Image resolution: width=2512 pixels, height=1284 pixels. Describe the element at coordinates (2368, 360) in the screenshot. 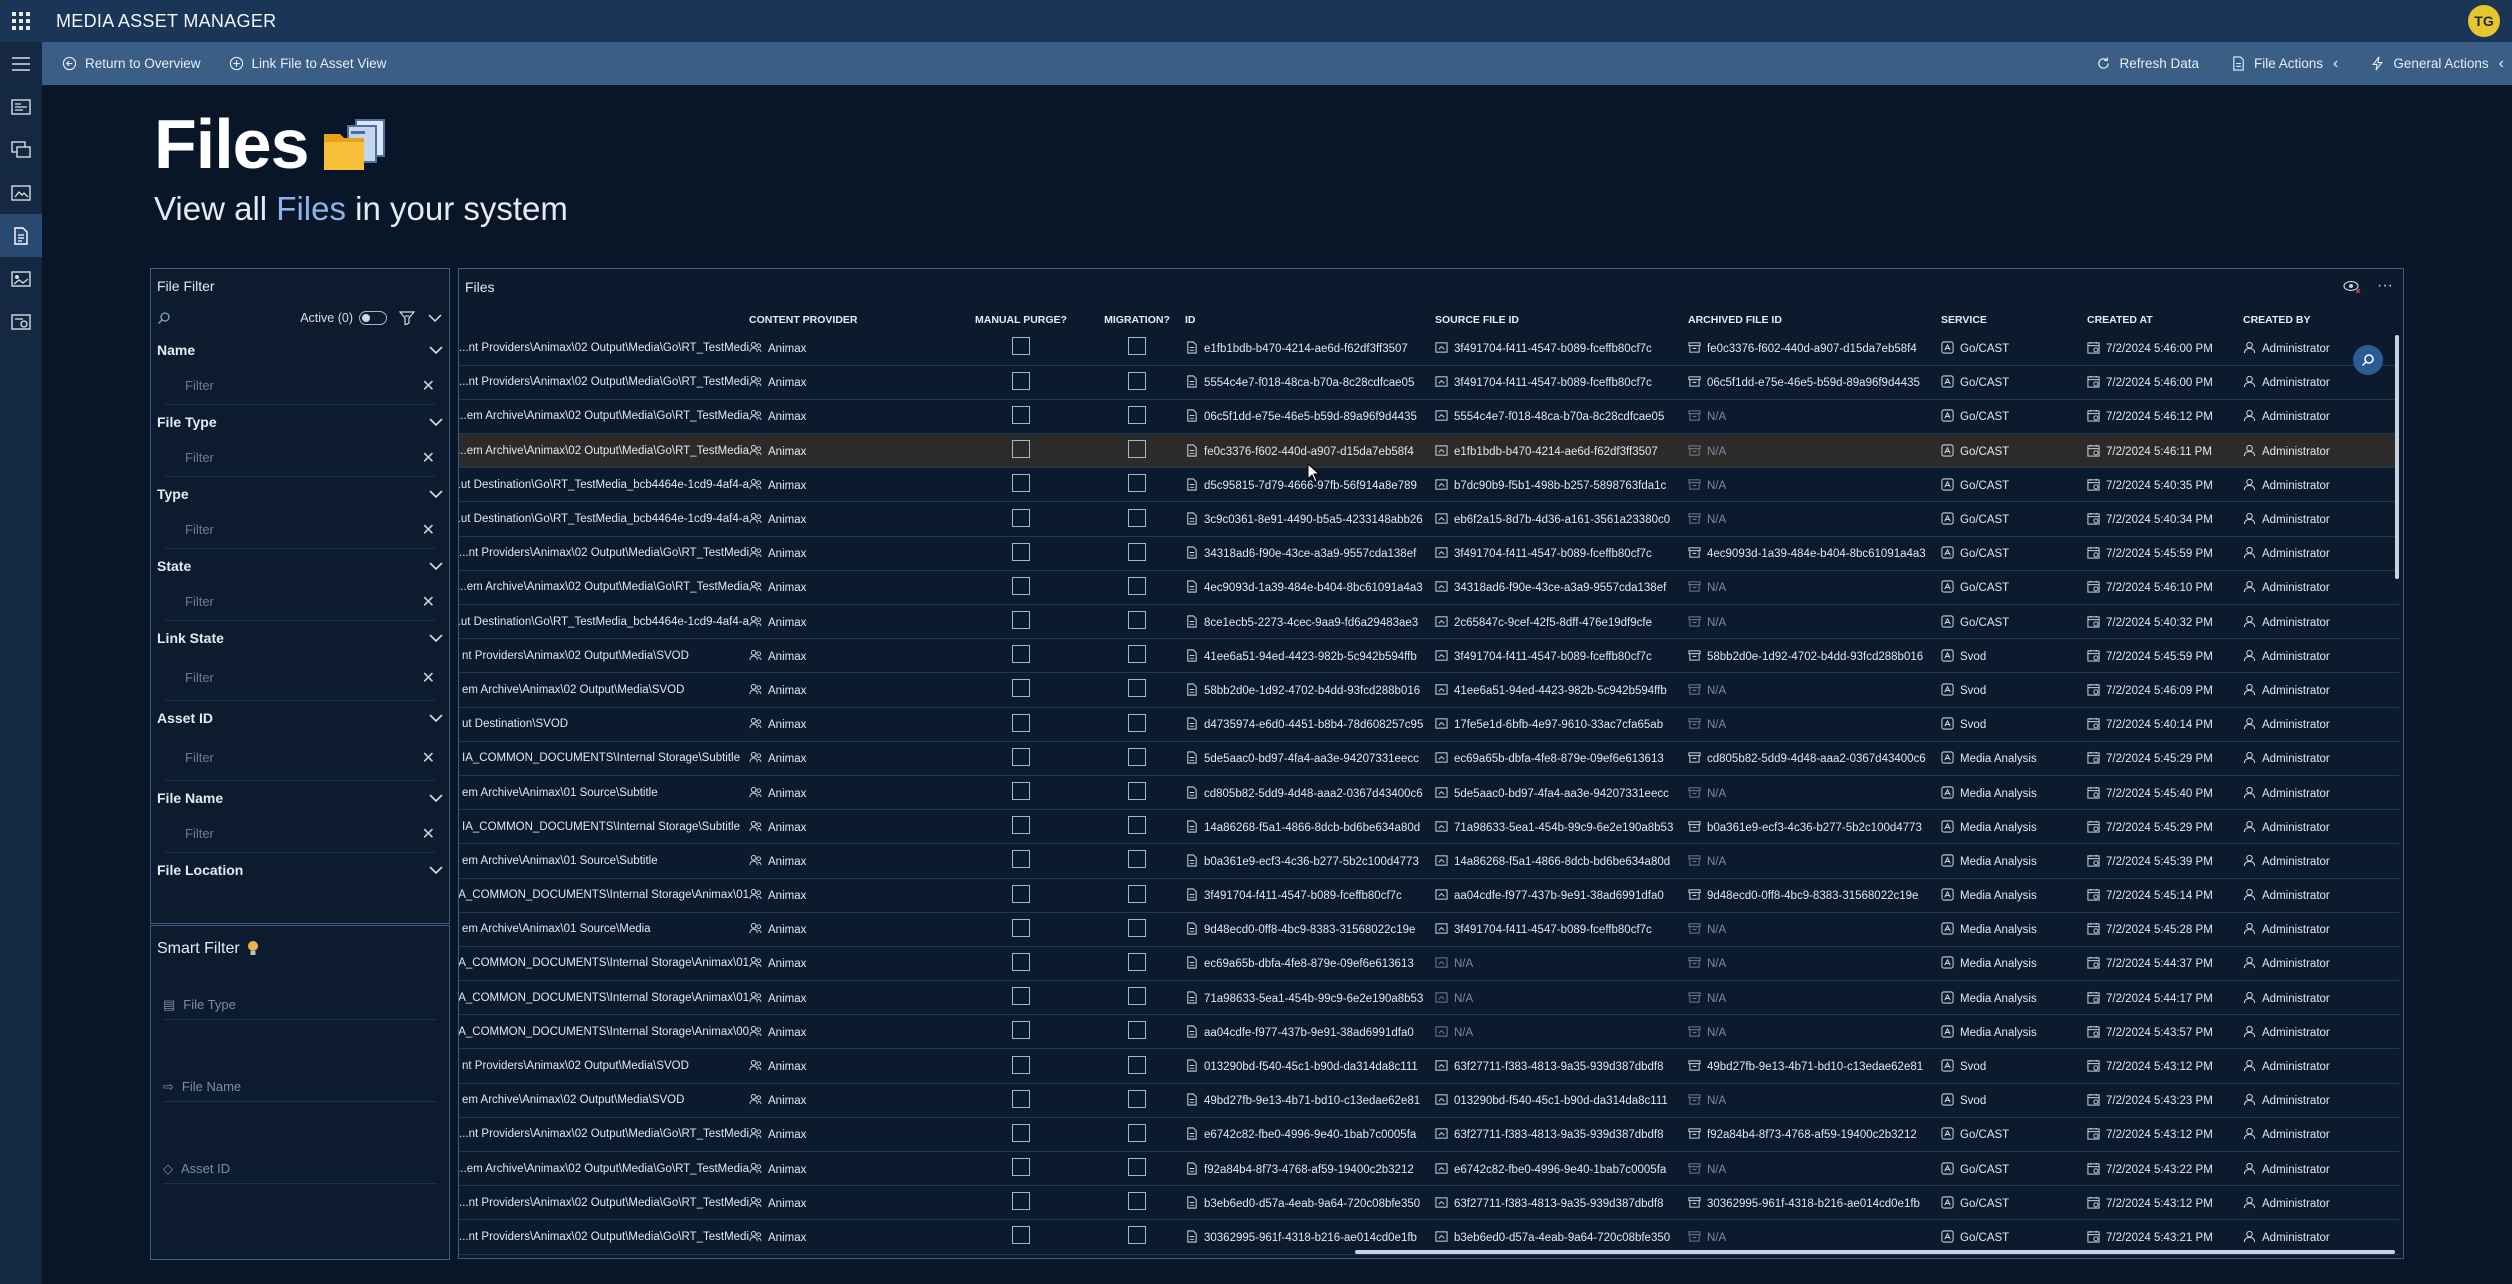

I see `grid-search-button` at that location.